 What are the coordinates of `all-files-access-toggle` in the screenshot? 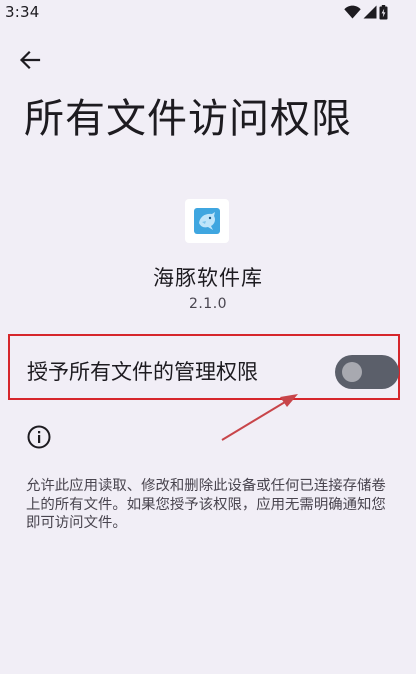 It's located at (367, 372).